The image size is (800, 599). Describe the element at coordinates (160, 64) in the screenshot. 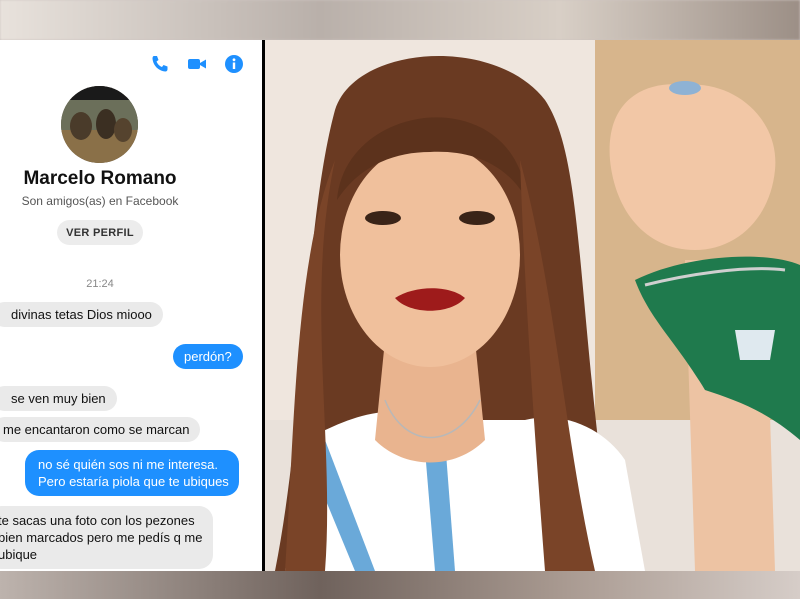

I see `phone-icon` at that location.